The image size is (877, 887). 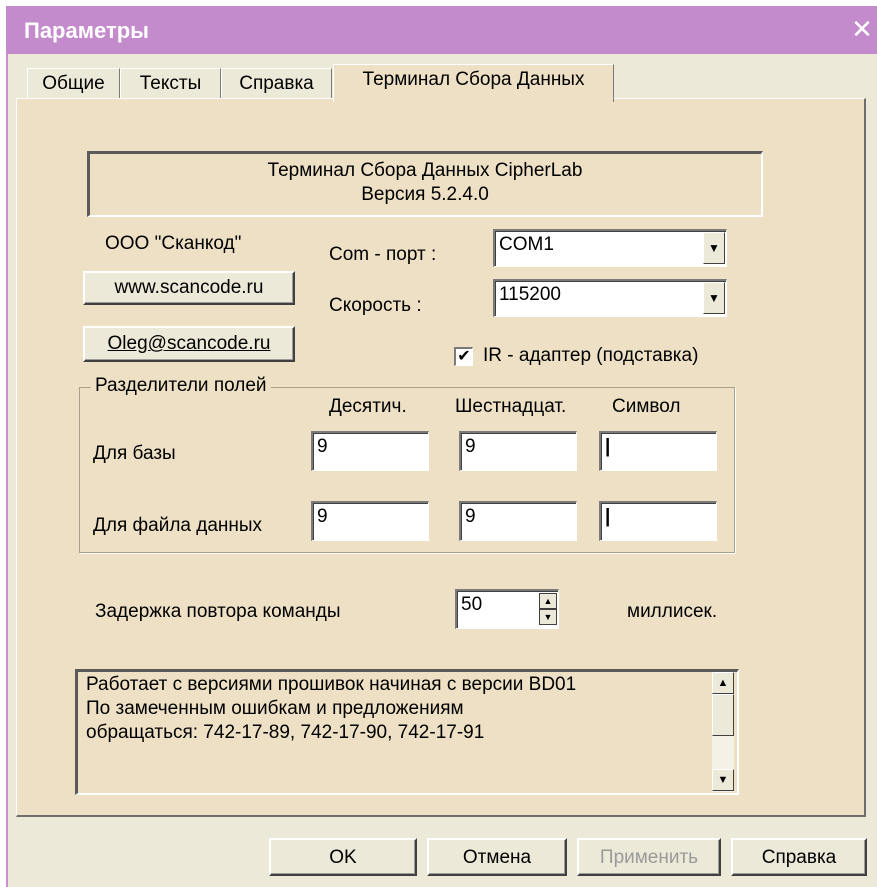 I want to click on database-symbol-input: |, so click(x=658, y=451).